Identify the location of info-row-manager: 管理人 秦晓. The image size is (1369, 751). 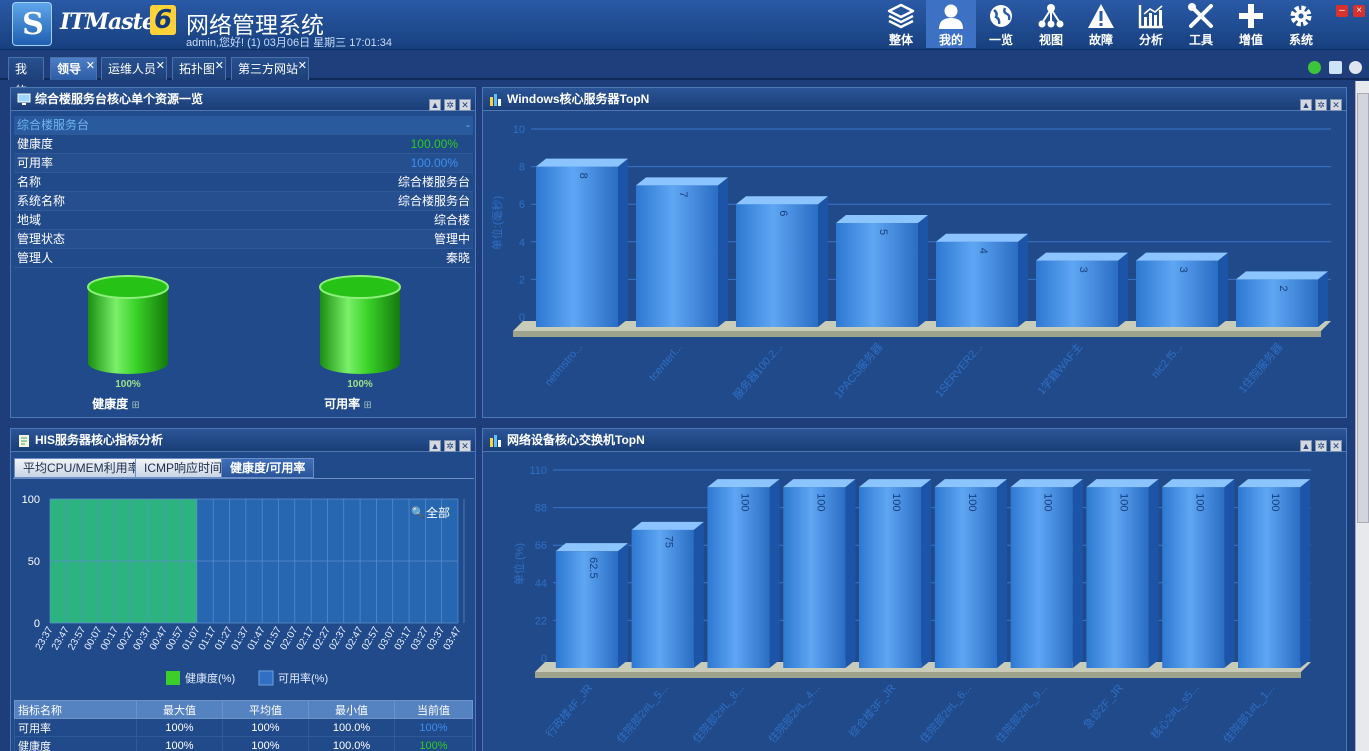
(243, 258).